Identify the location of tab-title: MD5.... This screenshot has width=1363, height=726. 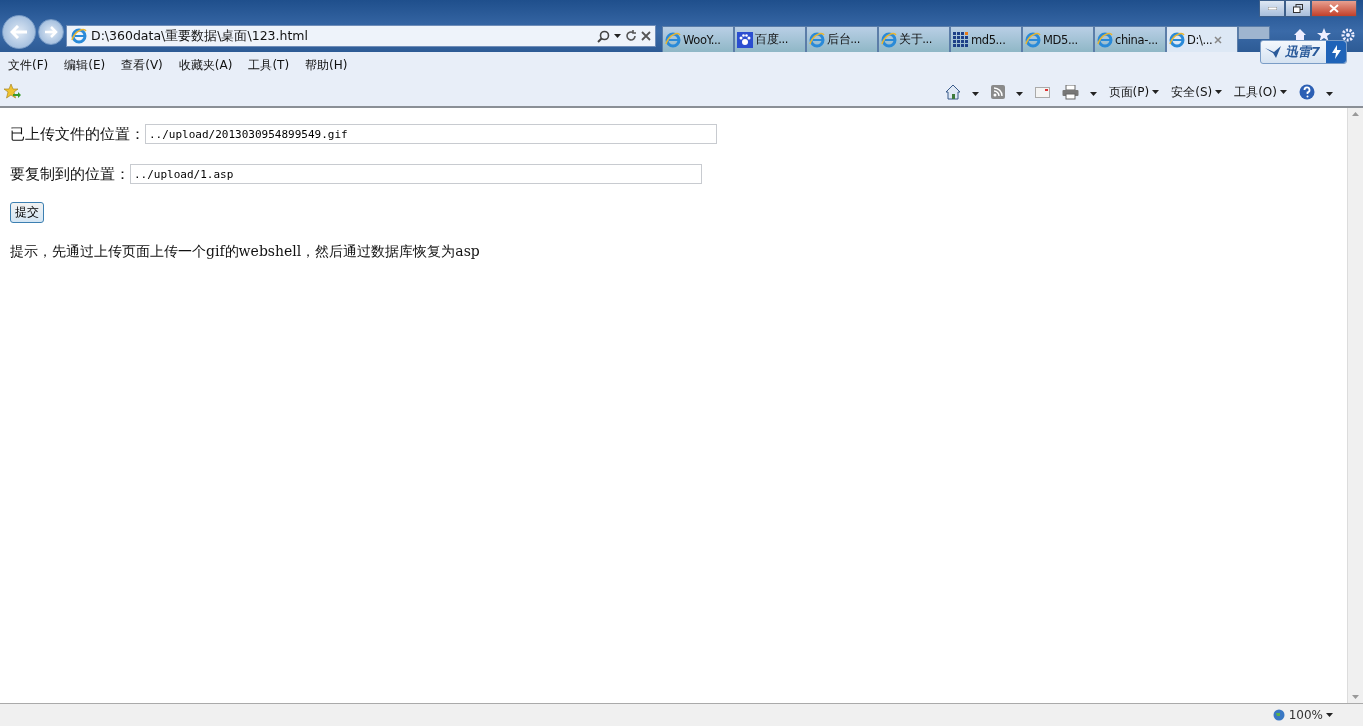
(1060, 39).